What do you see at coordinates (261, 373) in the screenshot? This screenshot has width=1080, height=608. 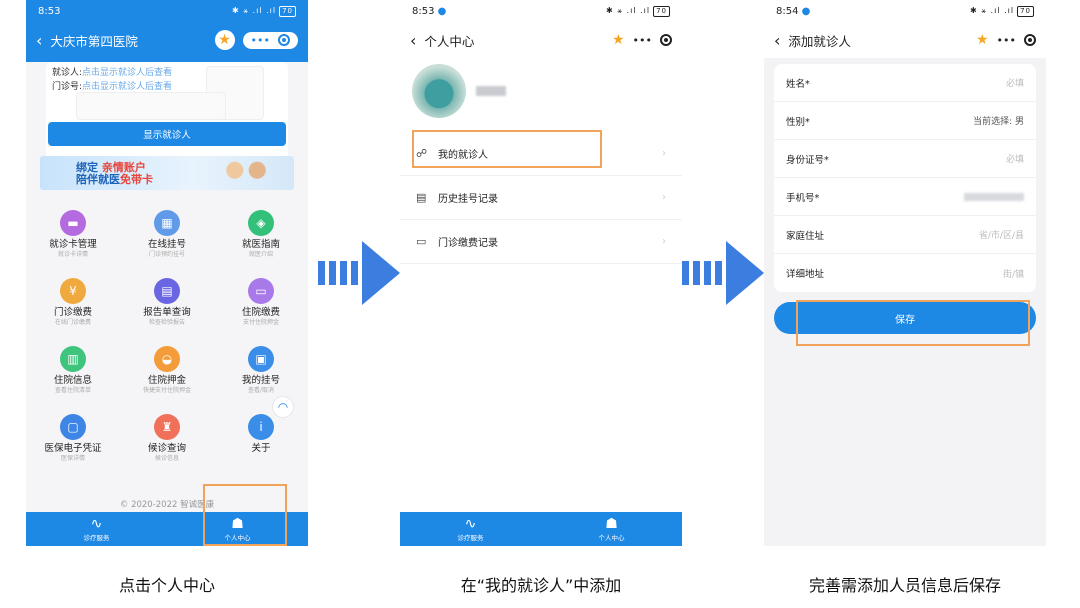 I see `service-item: ▣ 我的挂号 查看/取消` at bounding box center [261, 373].